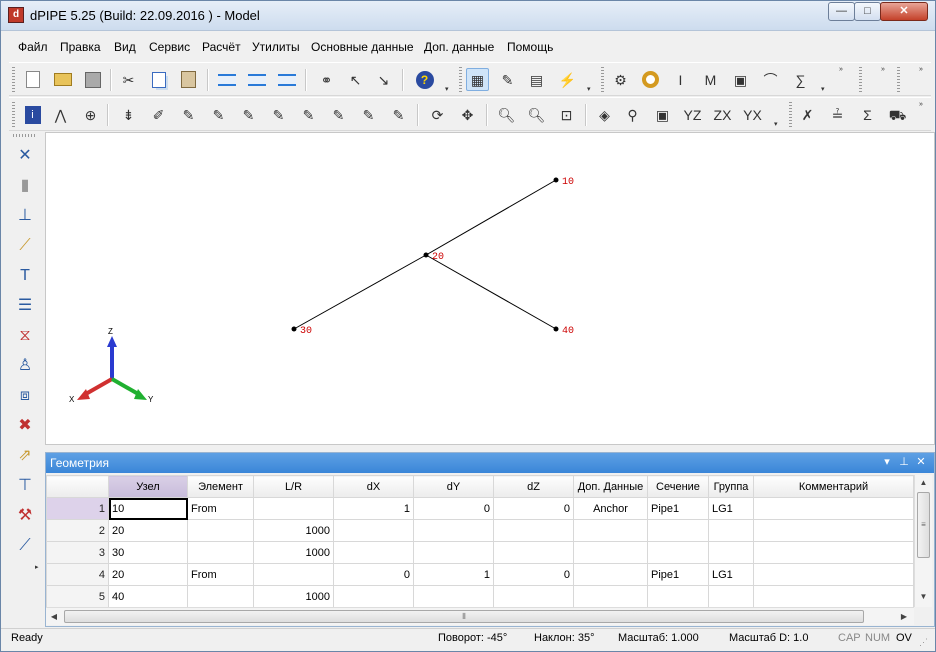 This screenshot has width=936, height=652. What do you see at coordinates (221, 47) in the screenshot?
I see `menu-calculation: Расчёт` at bounding box center [221, 47].